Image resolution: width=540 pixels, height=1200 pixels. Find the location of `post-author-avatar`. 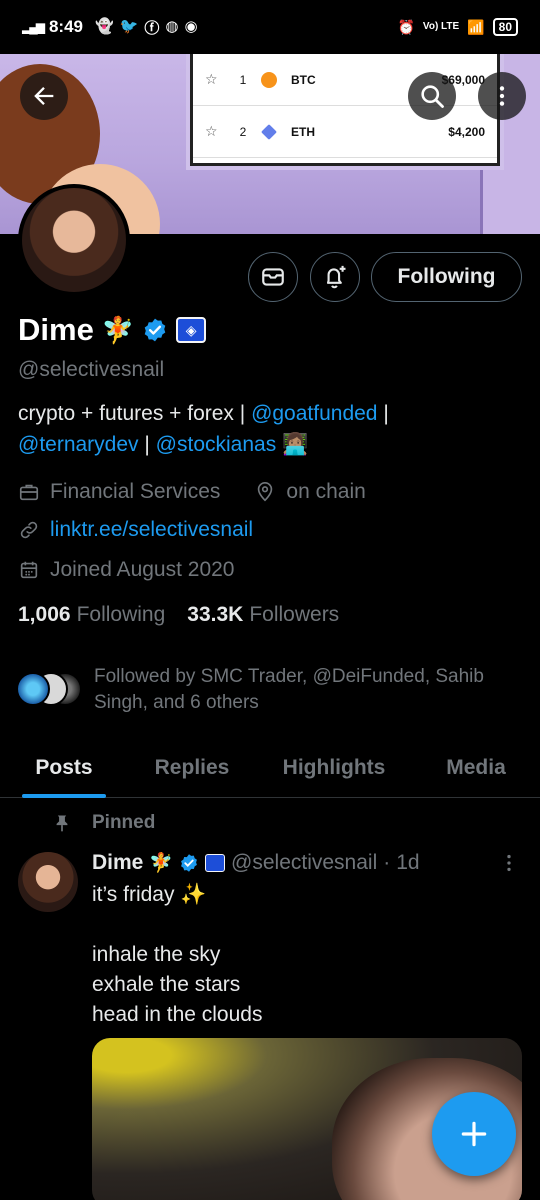

post-author-avatar is located at coordinates (48, 882).